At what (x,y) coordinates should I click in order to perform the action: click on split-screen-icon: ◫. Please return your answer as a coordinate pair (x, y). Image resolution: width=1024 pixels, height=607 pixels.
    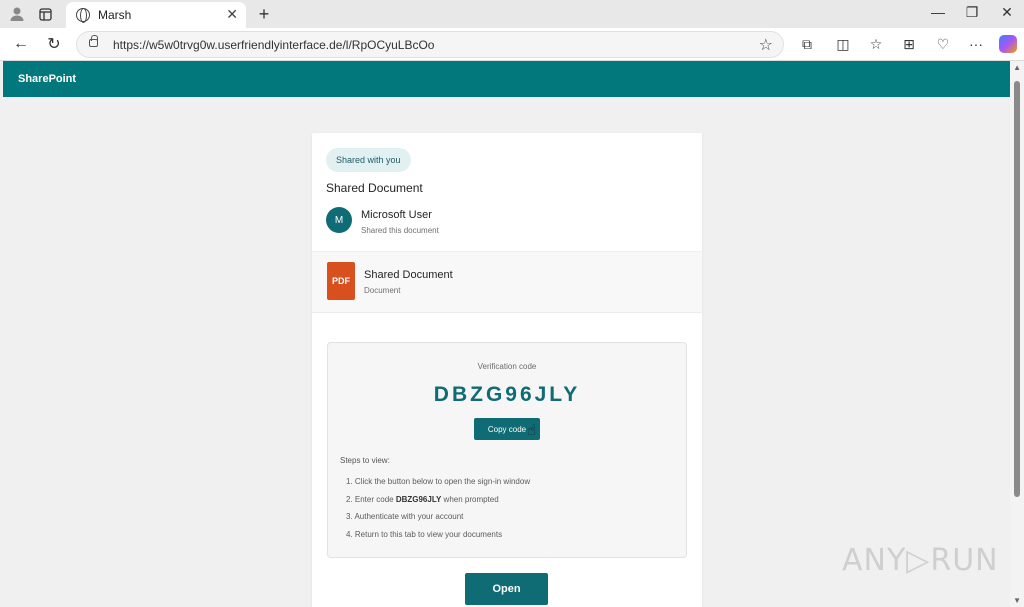
    Looking at the image, I should click on (843, 44).